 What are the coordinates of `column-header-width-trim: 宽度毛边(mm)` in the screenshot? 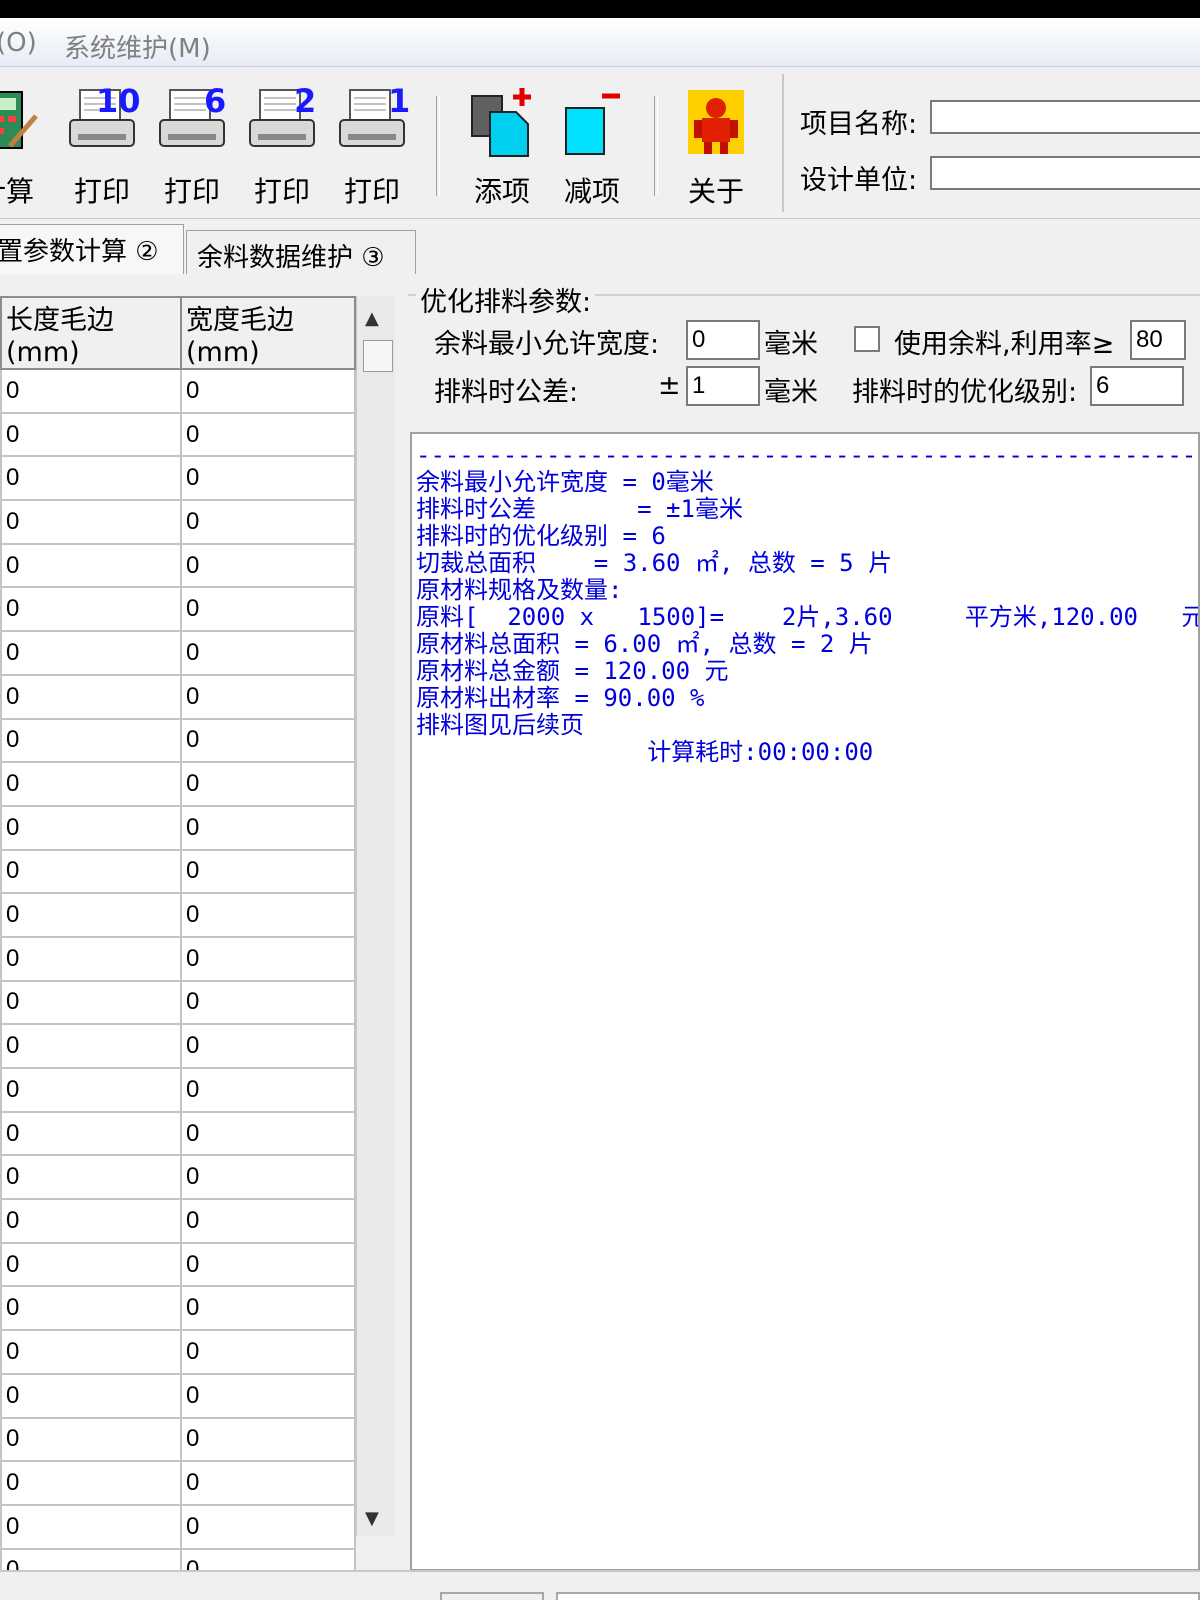 It's located at (268, 333).